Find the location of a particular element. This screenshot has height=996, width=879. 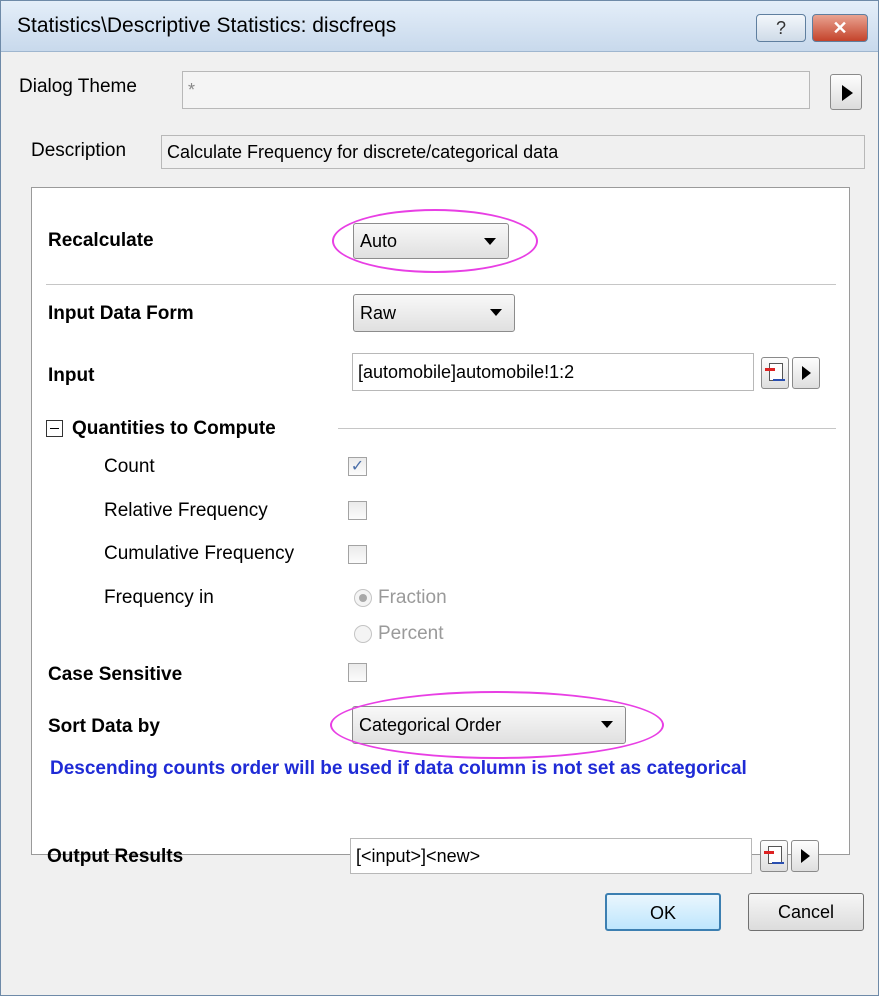

close-button: ✕ is located at coordinates (840, 28).